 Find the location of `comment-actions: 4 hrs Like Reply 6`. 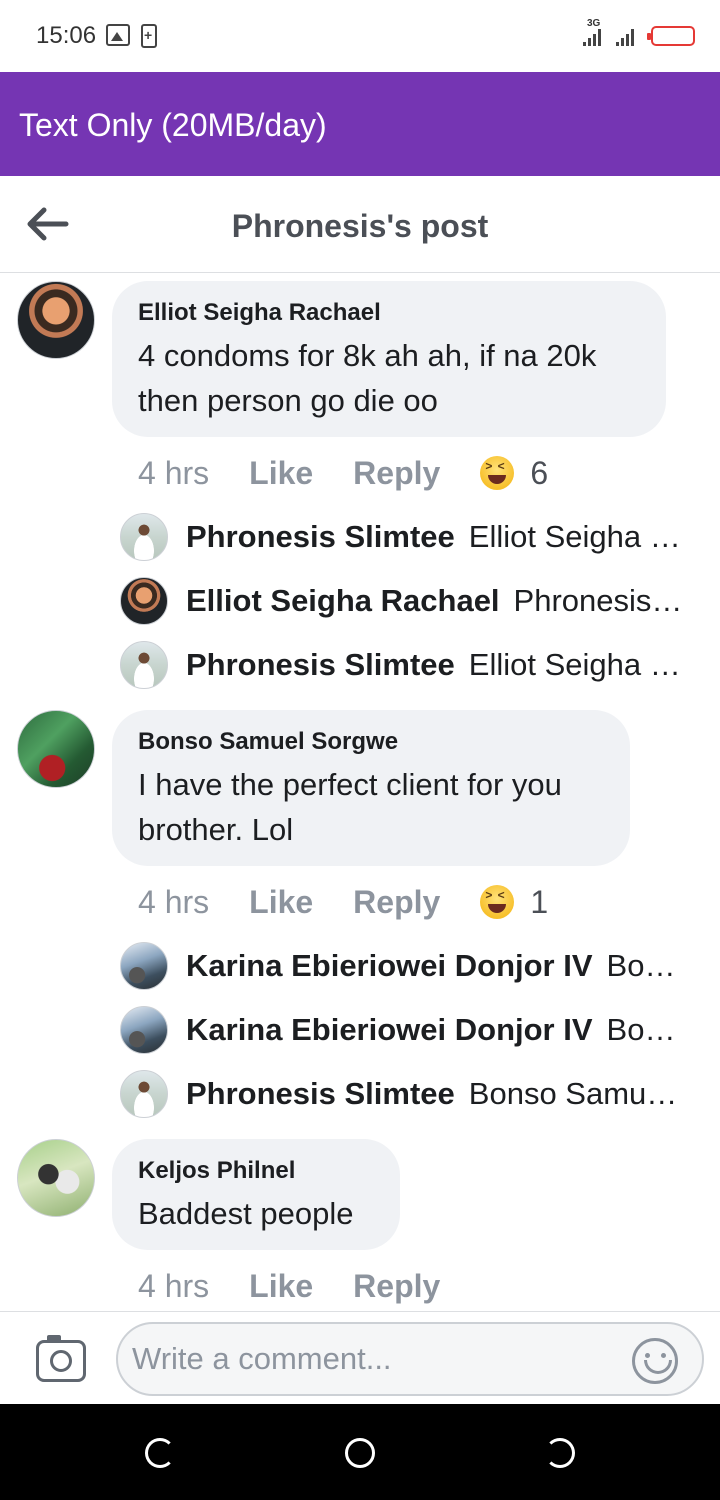

comment-actions: 4 hrs Like Reply 6 is located at coordinates (343, 473).